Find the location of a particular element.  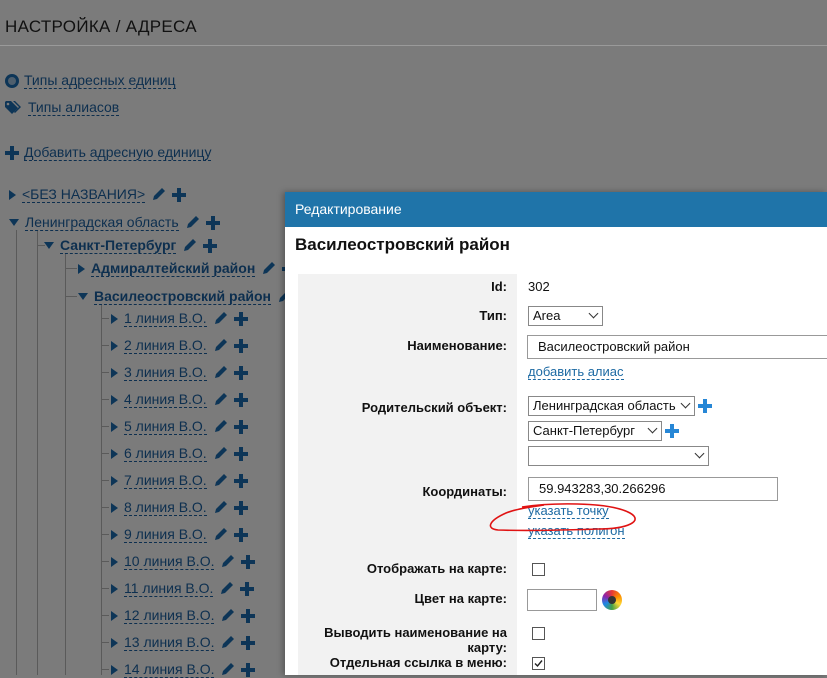

type-select: Area is located at coordinates (565, 316).